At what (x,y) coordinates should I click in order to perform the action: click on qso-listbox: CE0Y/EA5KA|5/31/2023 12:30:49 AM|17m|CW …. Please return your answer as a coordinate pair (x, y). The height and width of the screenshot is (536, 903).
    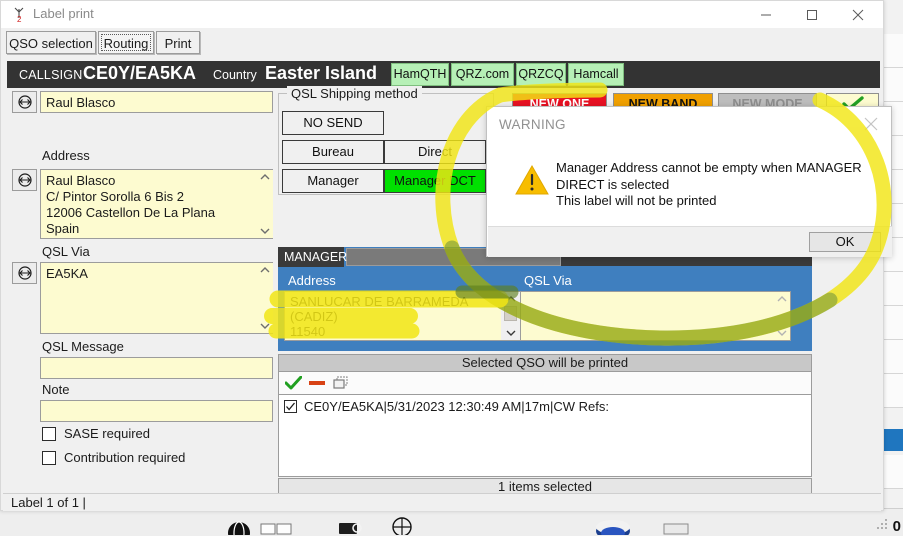
    Looking at the image, I should click on (545, 435).